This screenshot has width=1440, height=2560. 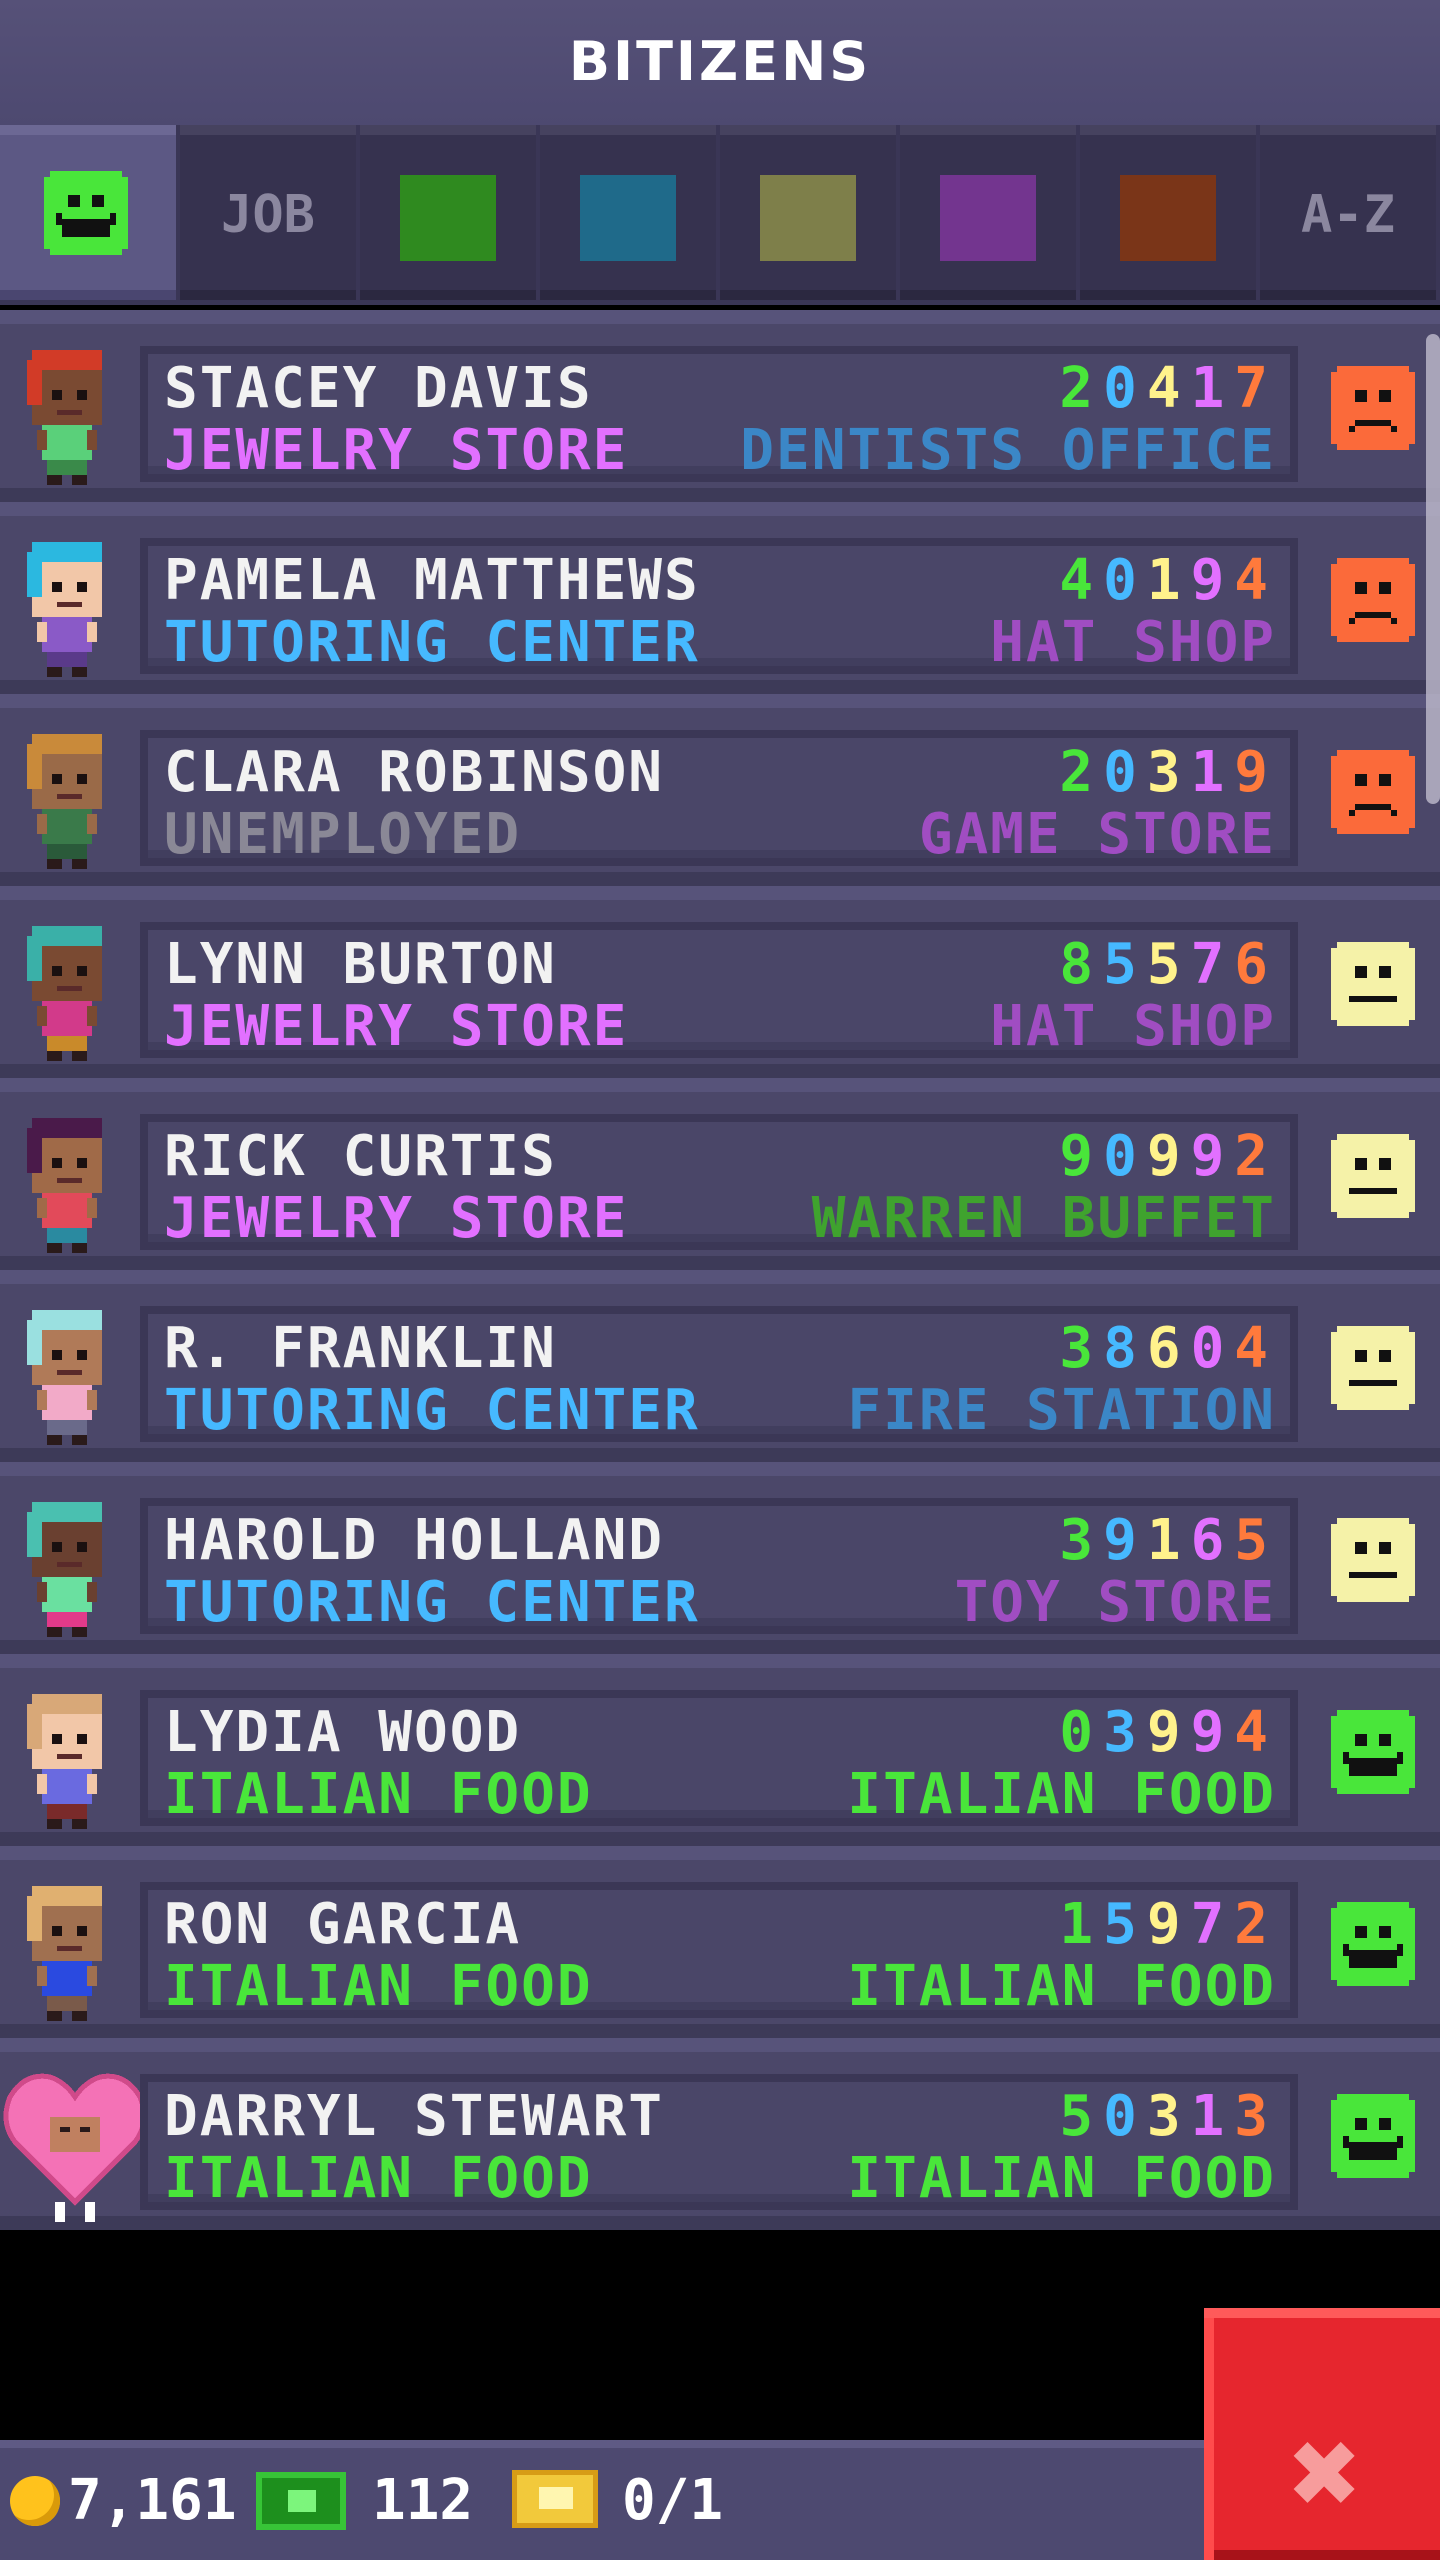 What do you see at coordinates (719, 798) in the screenshot?
I see `citizen-card: CLARA ROBINSON 20319 UNEMPLOYED GAME STORE` at bounding box center [719, 798].